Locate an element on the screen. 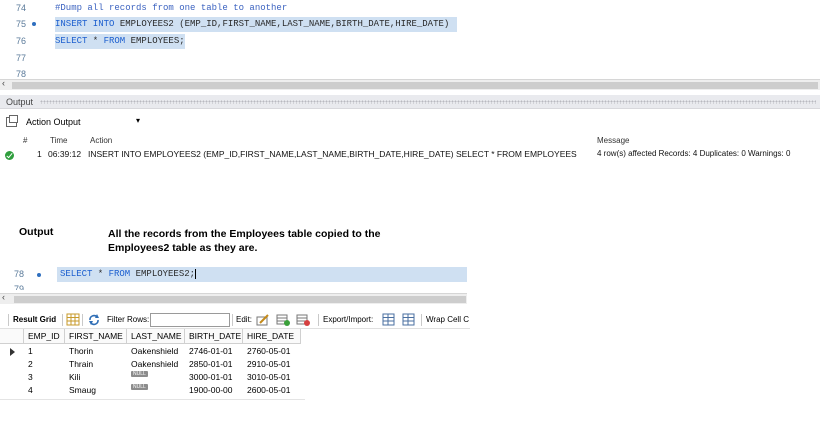 This screenshot has width=820, height=432. panel-grip is located at coordinates (428, 102).